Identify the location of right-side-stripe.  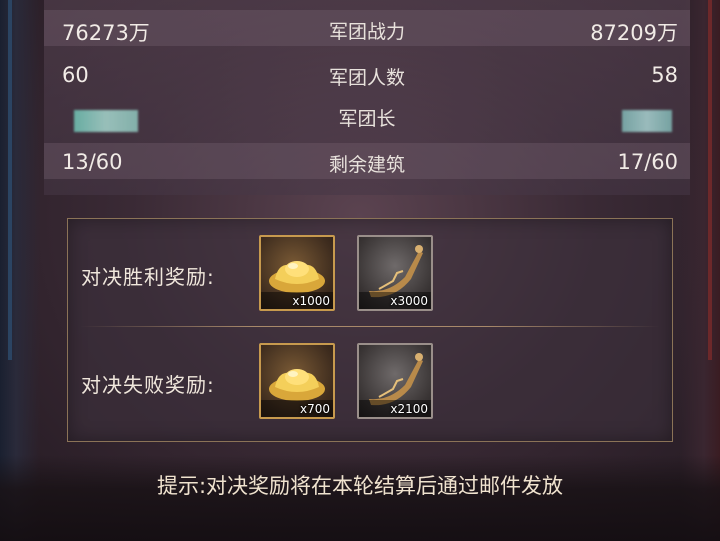
(710, 180).